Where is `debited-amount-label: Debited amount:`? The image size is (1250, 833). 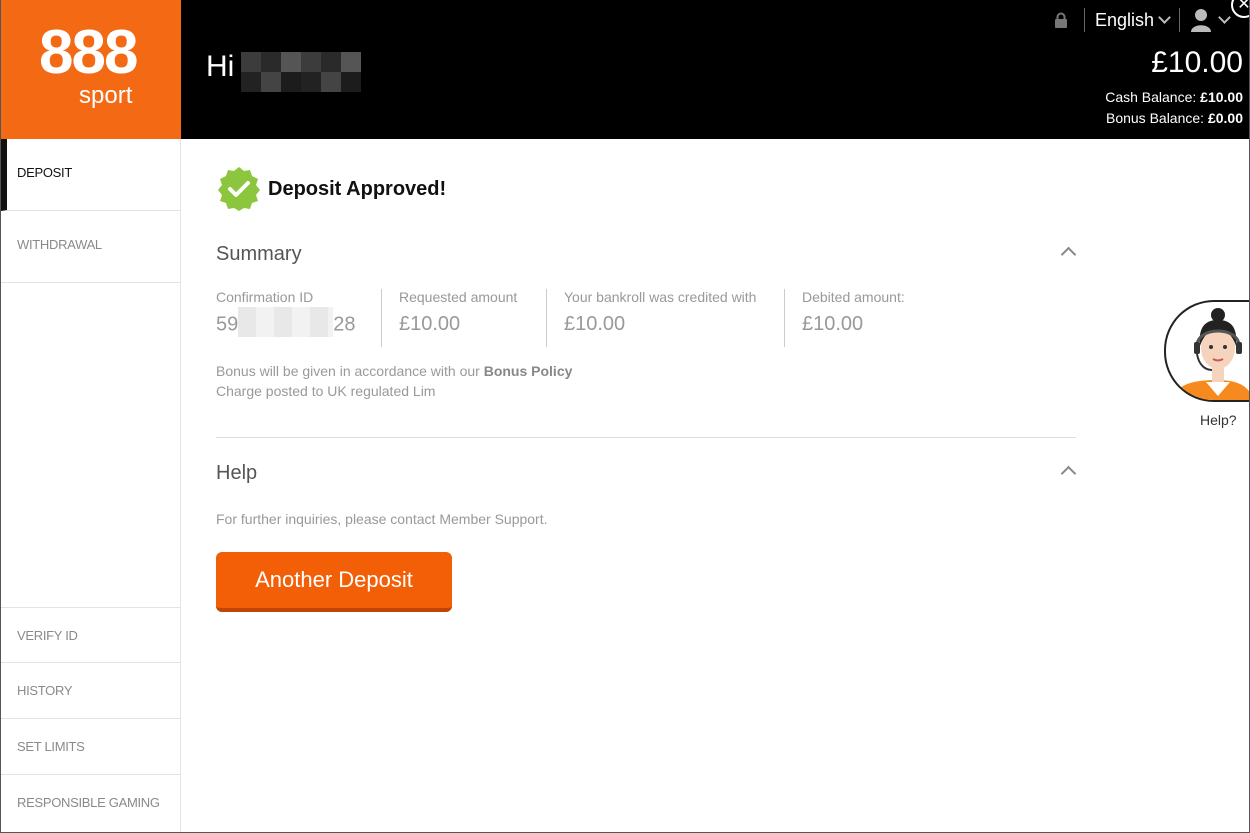 debited-amount-label: Debited amount: is located at coordinates (853, 297).